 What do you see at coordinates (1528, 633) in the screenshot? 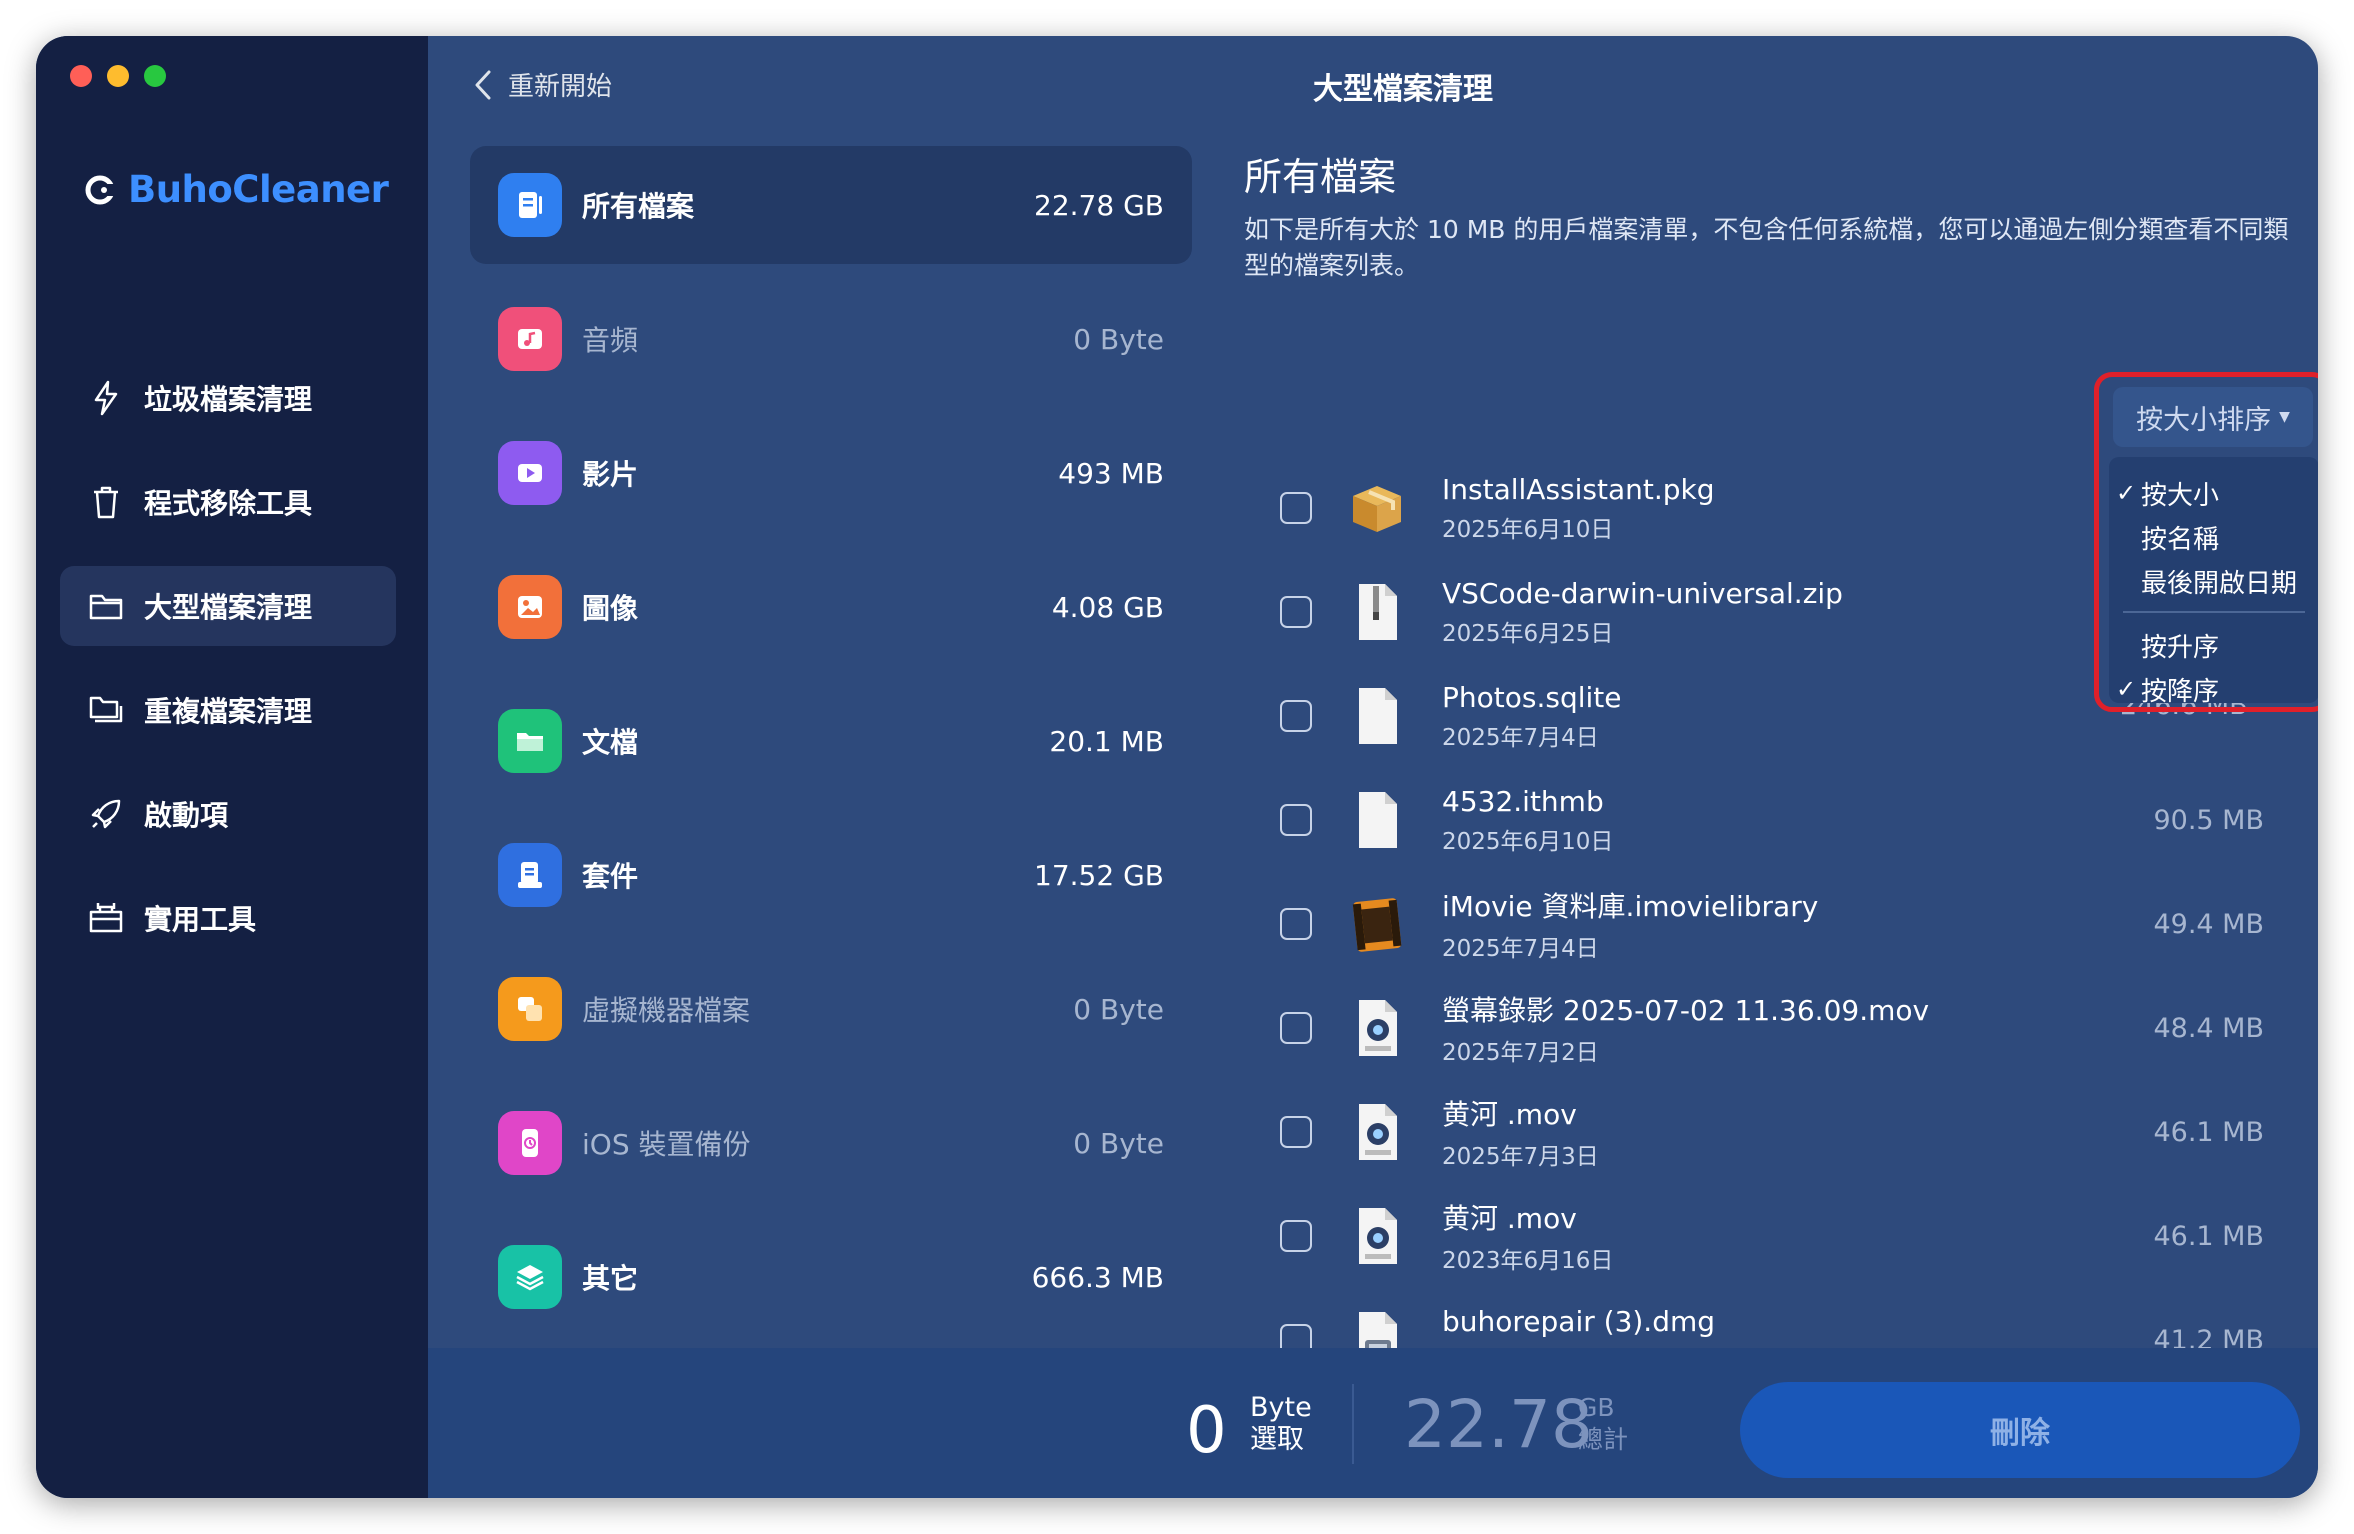
I see `file-date: 2025年6月25日` at bounding box center [1528, 633].